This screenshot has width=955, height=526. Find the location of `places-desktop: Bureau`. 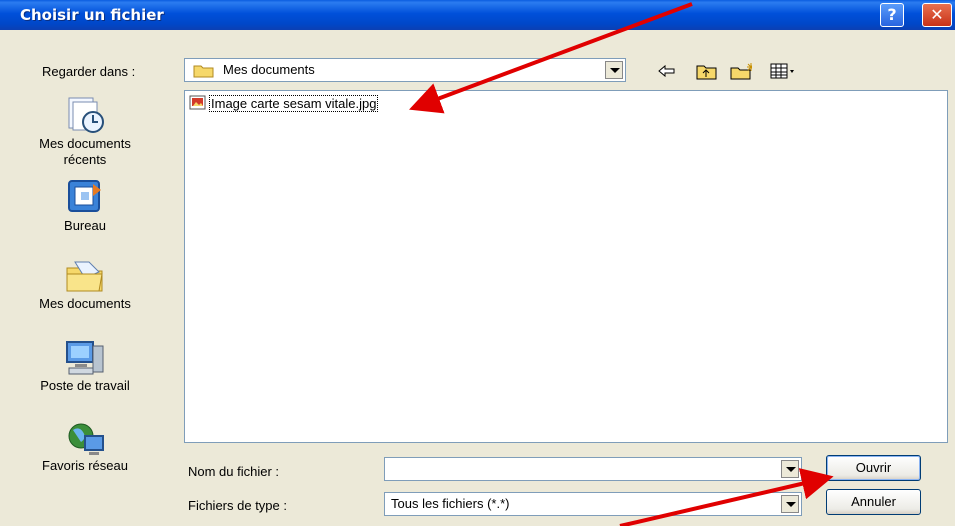

places-desktop: Bureau is located at coordinates (85, 206).